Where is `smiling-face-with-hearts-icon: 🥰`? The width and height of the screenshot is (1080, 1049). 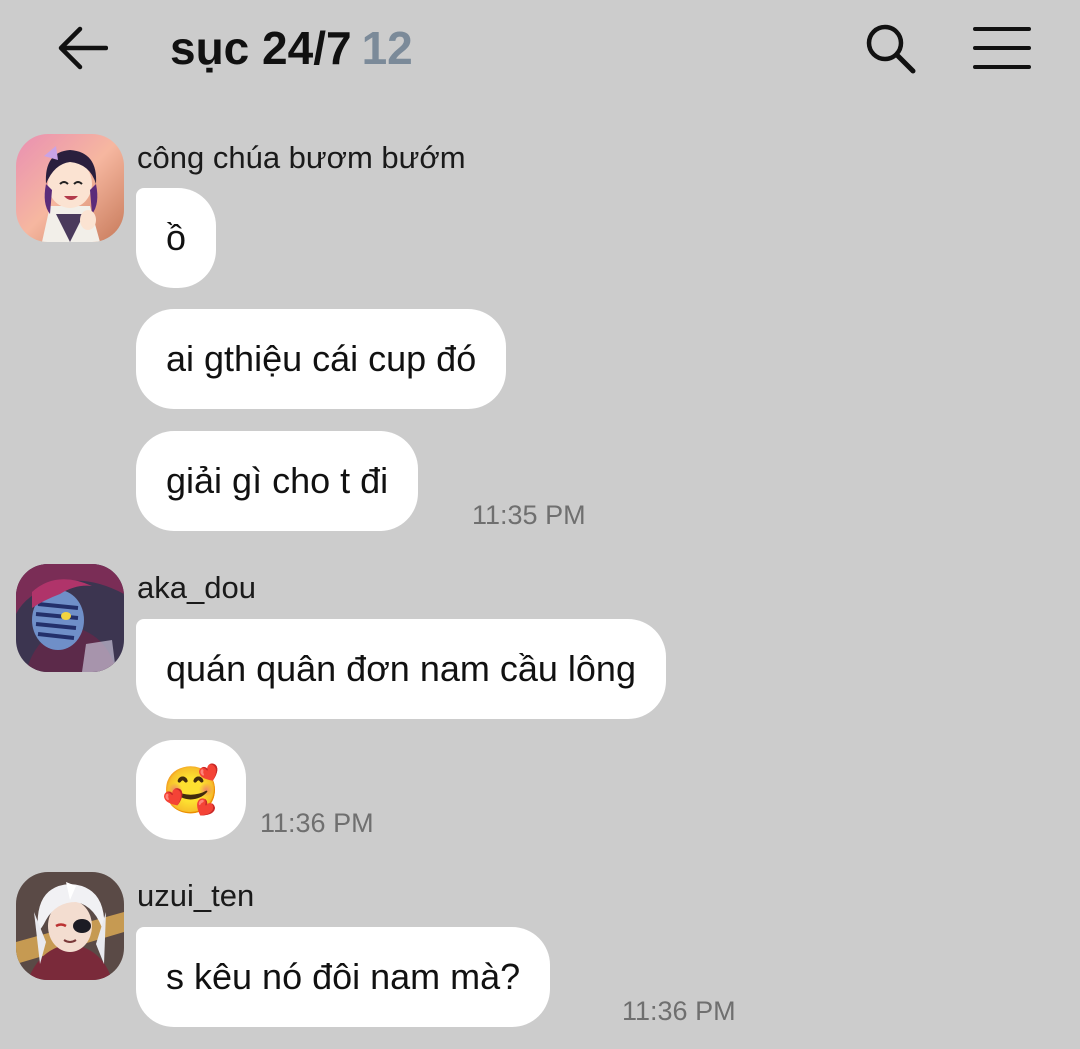
smiling-face-with-hearts-icon: 🥰 is located at coordinates (191, 790).